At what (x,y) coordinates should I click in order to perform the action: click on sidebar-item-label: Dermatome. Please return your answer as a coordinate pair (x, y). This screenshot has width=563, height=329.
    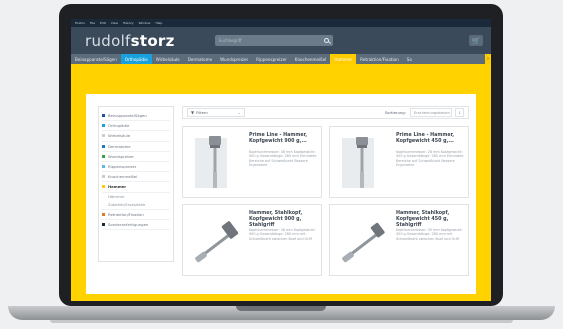
    Looking at the image, I should click on (119, 146).